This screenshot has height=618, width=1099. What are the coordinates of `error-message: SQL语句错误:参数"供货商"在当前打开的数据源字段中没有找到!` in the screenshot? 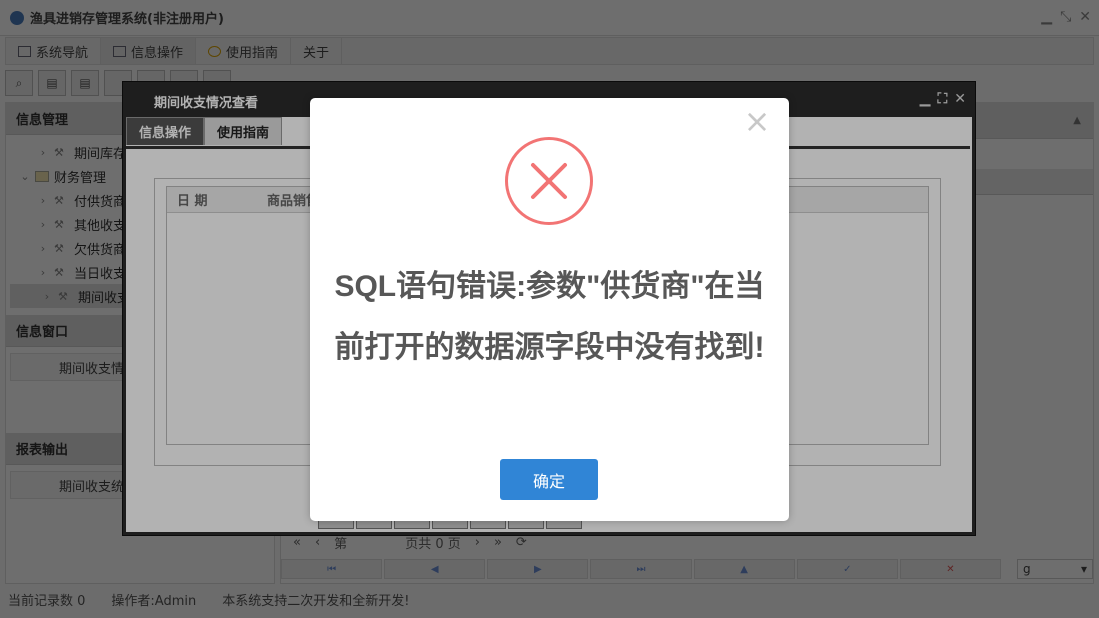 It's located at (549, 317).